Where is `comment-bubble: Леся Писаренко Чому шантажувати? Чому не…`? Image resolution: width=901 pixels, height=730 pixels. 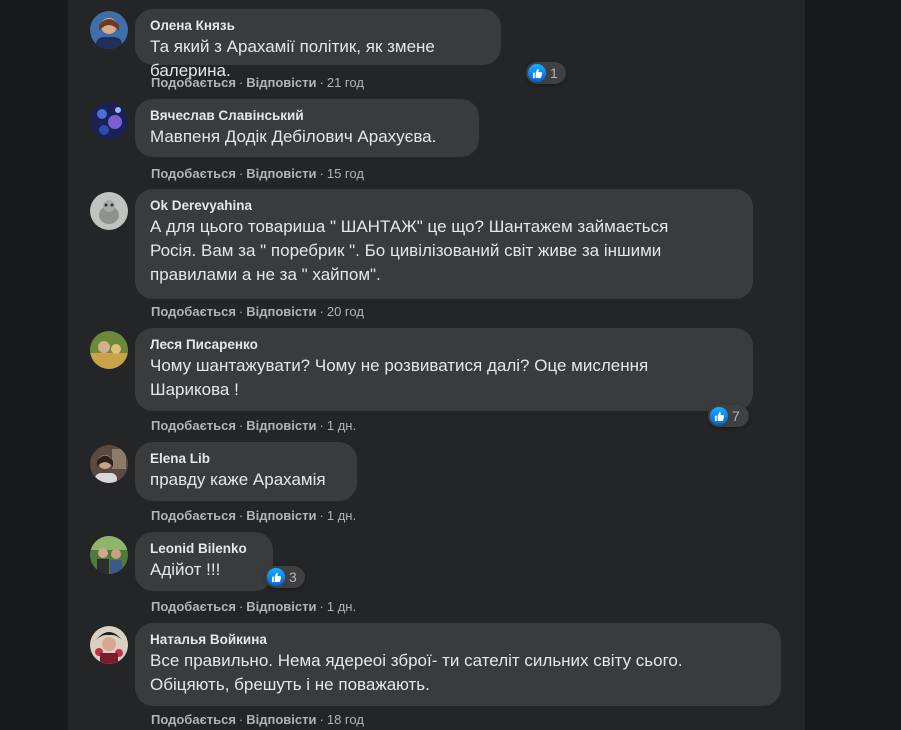
comment-bubble: Леся Писаренко Чому шантажувати? Чому не… is located at coordinates (444, 369).